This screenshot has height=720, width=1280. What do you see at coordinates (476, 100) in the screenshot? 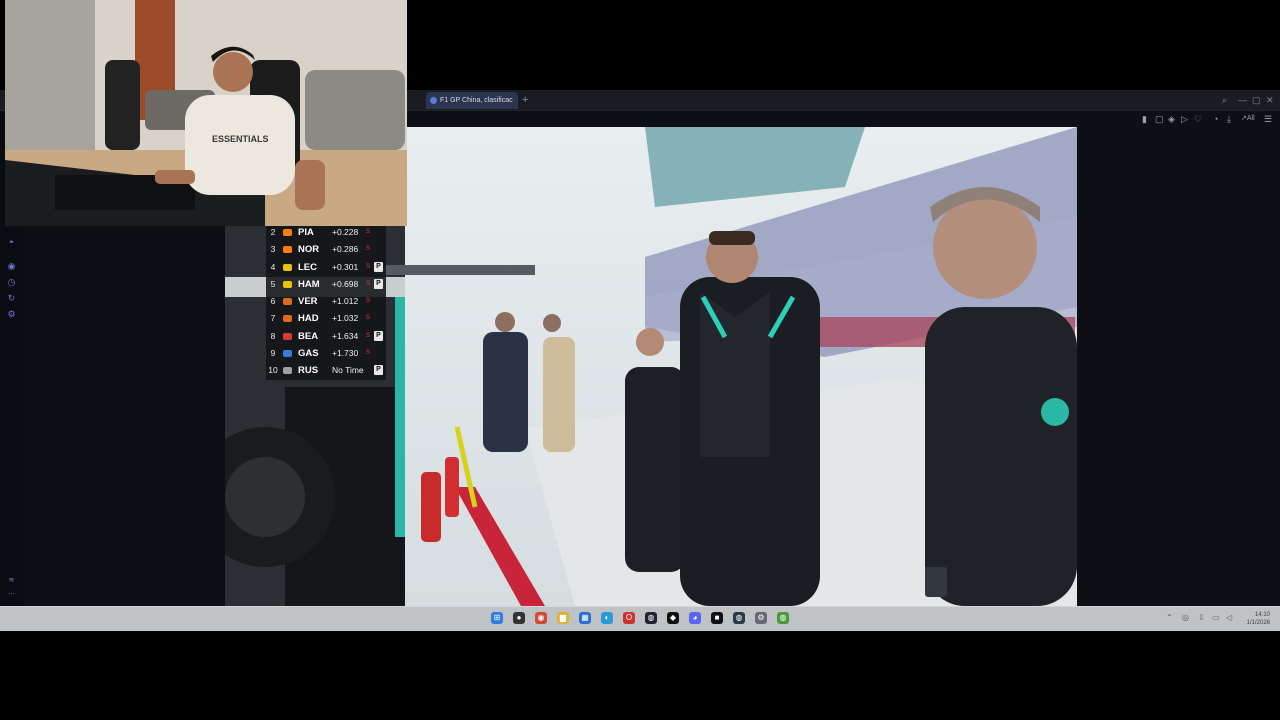
I see `tab-title: F1 GP China, clasificac` at bounding box center [476, 100].